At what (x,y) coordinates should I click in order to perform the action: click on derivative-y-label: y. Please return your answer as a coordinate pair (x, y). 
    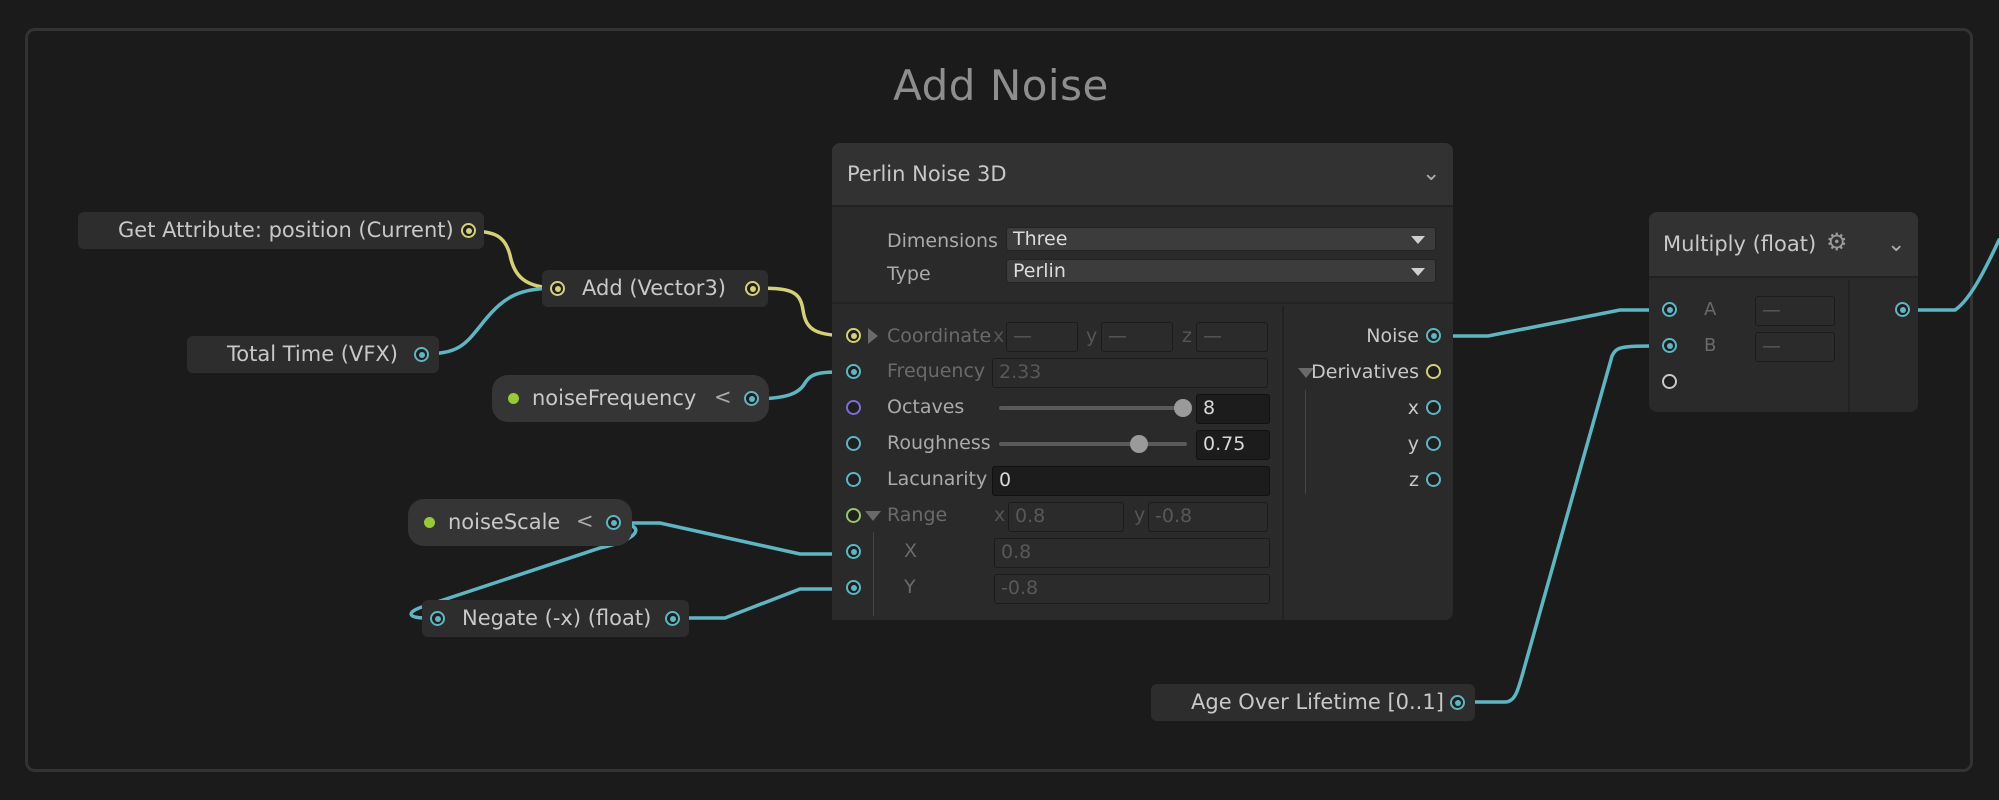
    Looking at the image, I should click on (1413, 444).